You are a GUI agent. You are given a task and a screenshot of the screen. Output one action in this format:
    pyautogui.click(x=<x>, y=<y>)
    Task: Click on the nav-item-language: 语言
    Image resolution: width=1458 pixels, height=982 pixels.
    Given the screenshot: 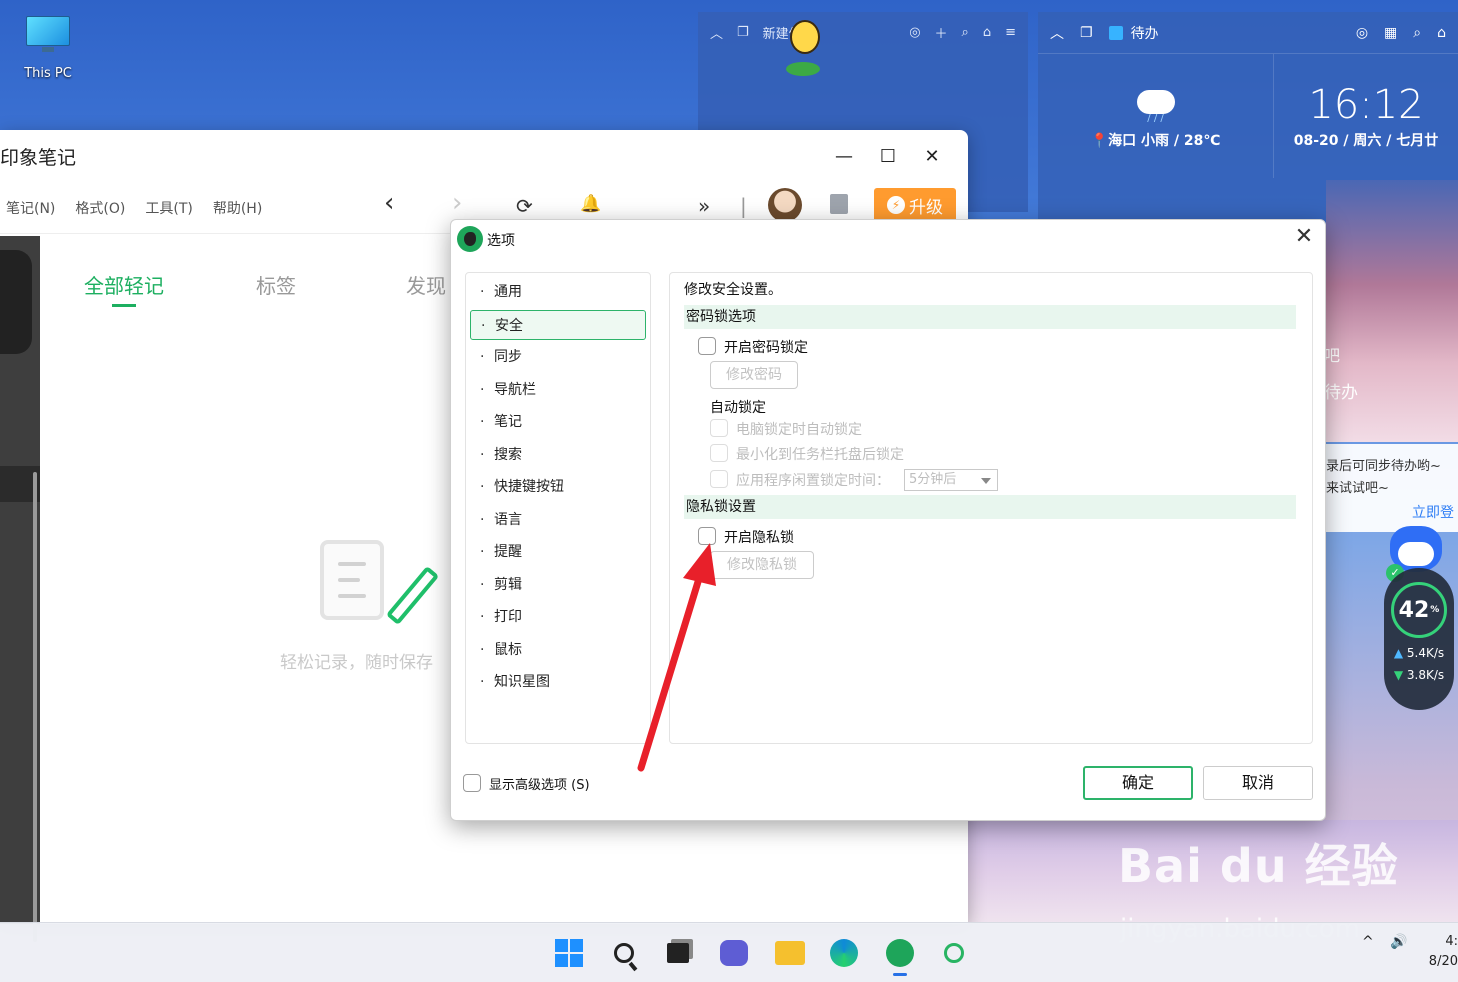 What is the action you would take?
    pyautogui.click(x=558, y=520)
    